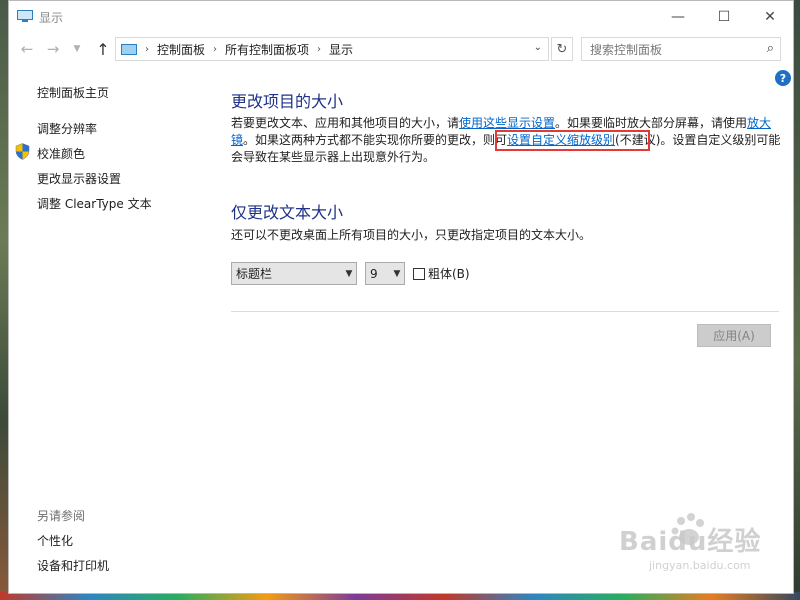 This screenshot has width=800, height=600. I want to click on address-bar: › 控制面板 › 所有控制面板项 › 显示 ⌄, so click(332, 49).